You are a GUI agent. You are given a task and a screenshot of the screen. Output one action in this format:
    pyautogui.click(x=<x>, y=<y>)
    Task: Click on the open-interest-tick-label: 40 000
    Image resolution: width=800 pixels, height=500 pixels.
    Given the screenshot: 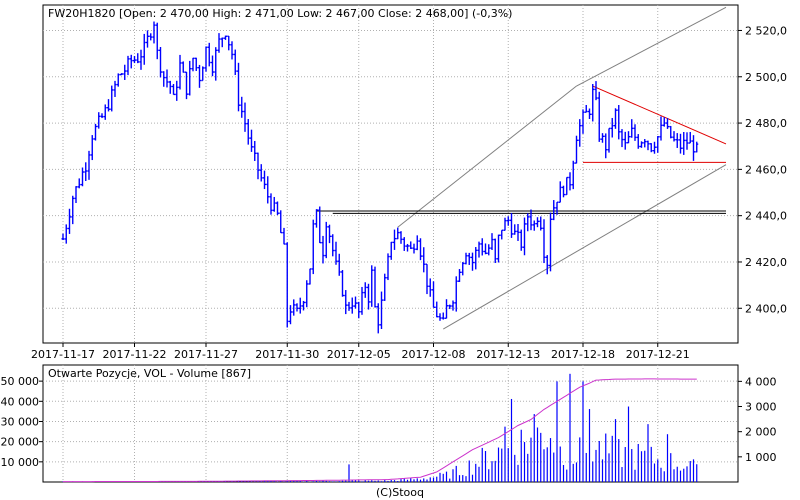 What is the action you would take?
    pyautogui.click(x=20, y=401)
    